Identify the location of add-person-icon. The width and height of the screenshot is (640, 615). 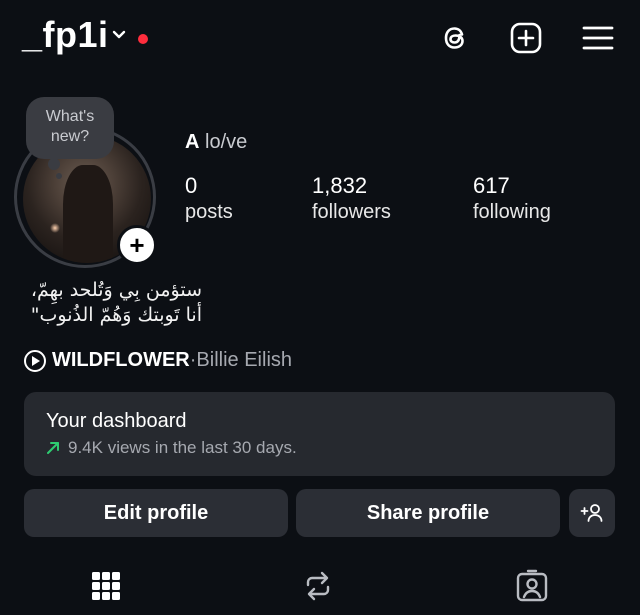
(591, 513).